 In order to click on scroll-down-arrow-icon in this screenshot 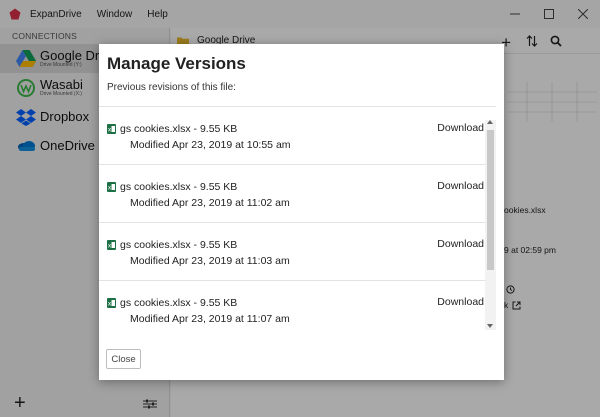, I will do `click(490, 326)`.